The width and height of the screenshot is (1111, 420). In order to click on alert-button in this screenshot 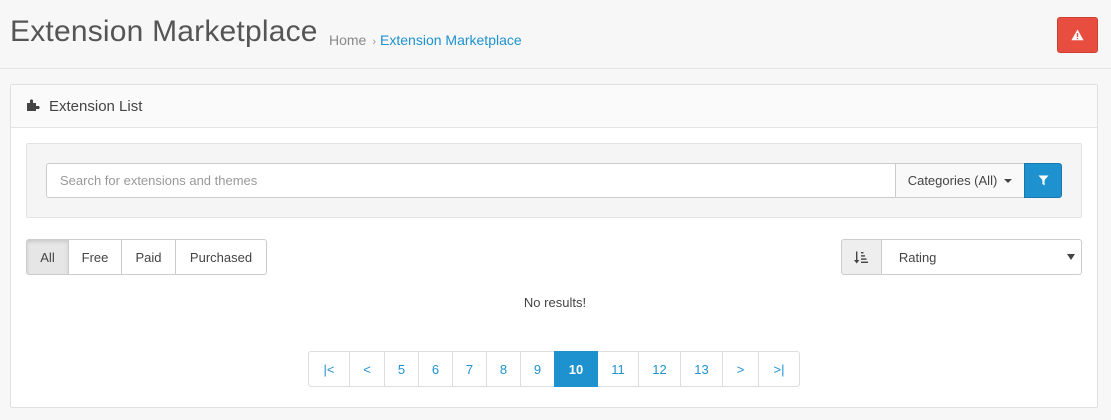, I will do `click(1077, 35)`.